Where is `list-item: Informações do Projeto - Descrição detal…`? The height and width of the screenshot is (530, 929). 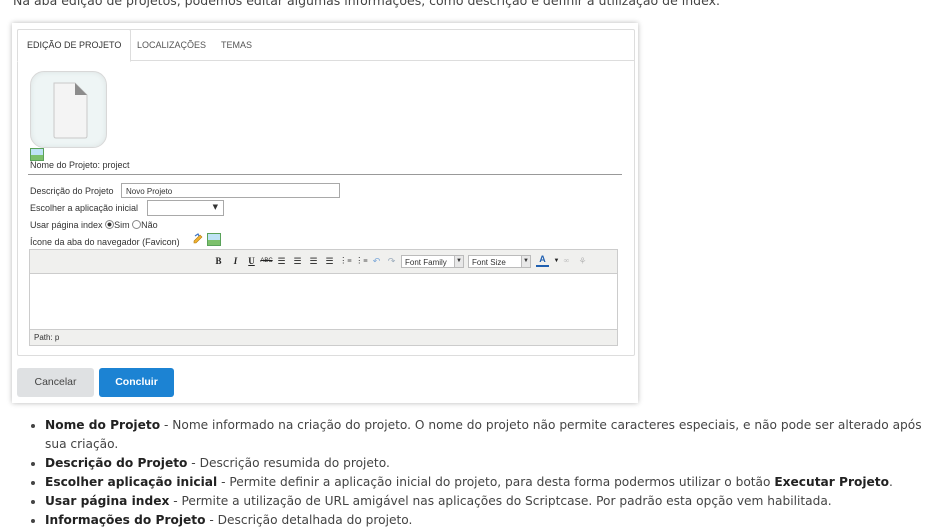
list-item: Informações do Projeto - Descrição detal… is located at coordinates (487, 520).